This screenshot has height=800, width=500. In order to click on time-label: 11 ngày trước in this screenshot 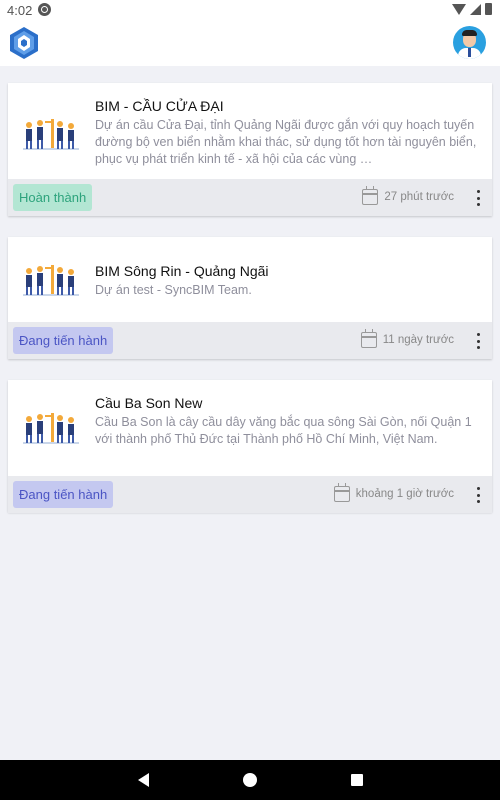, I will do `click(418, 340)`.